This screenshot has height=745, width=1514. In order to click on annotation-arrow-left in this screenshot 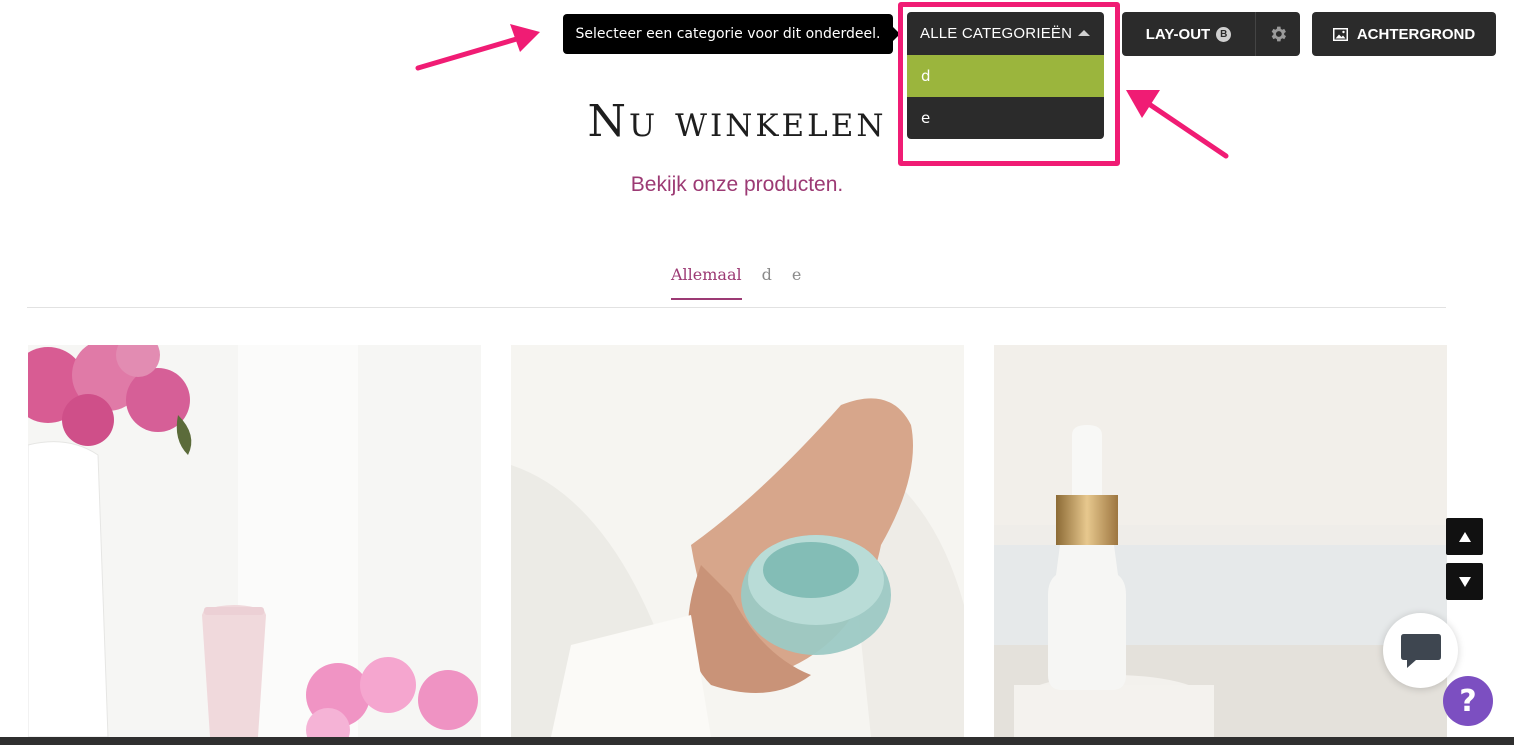, I will do `click(477, 47)`.